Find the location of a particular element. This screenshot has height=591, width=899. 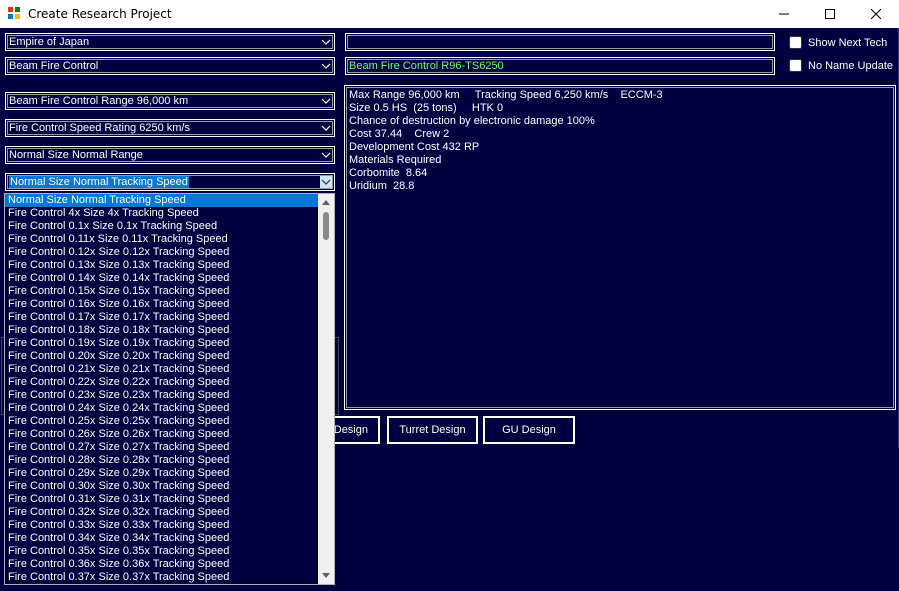

empire-select: Empire of Japan is located at coordinates (170, 42).